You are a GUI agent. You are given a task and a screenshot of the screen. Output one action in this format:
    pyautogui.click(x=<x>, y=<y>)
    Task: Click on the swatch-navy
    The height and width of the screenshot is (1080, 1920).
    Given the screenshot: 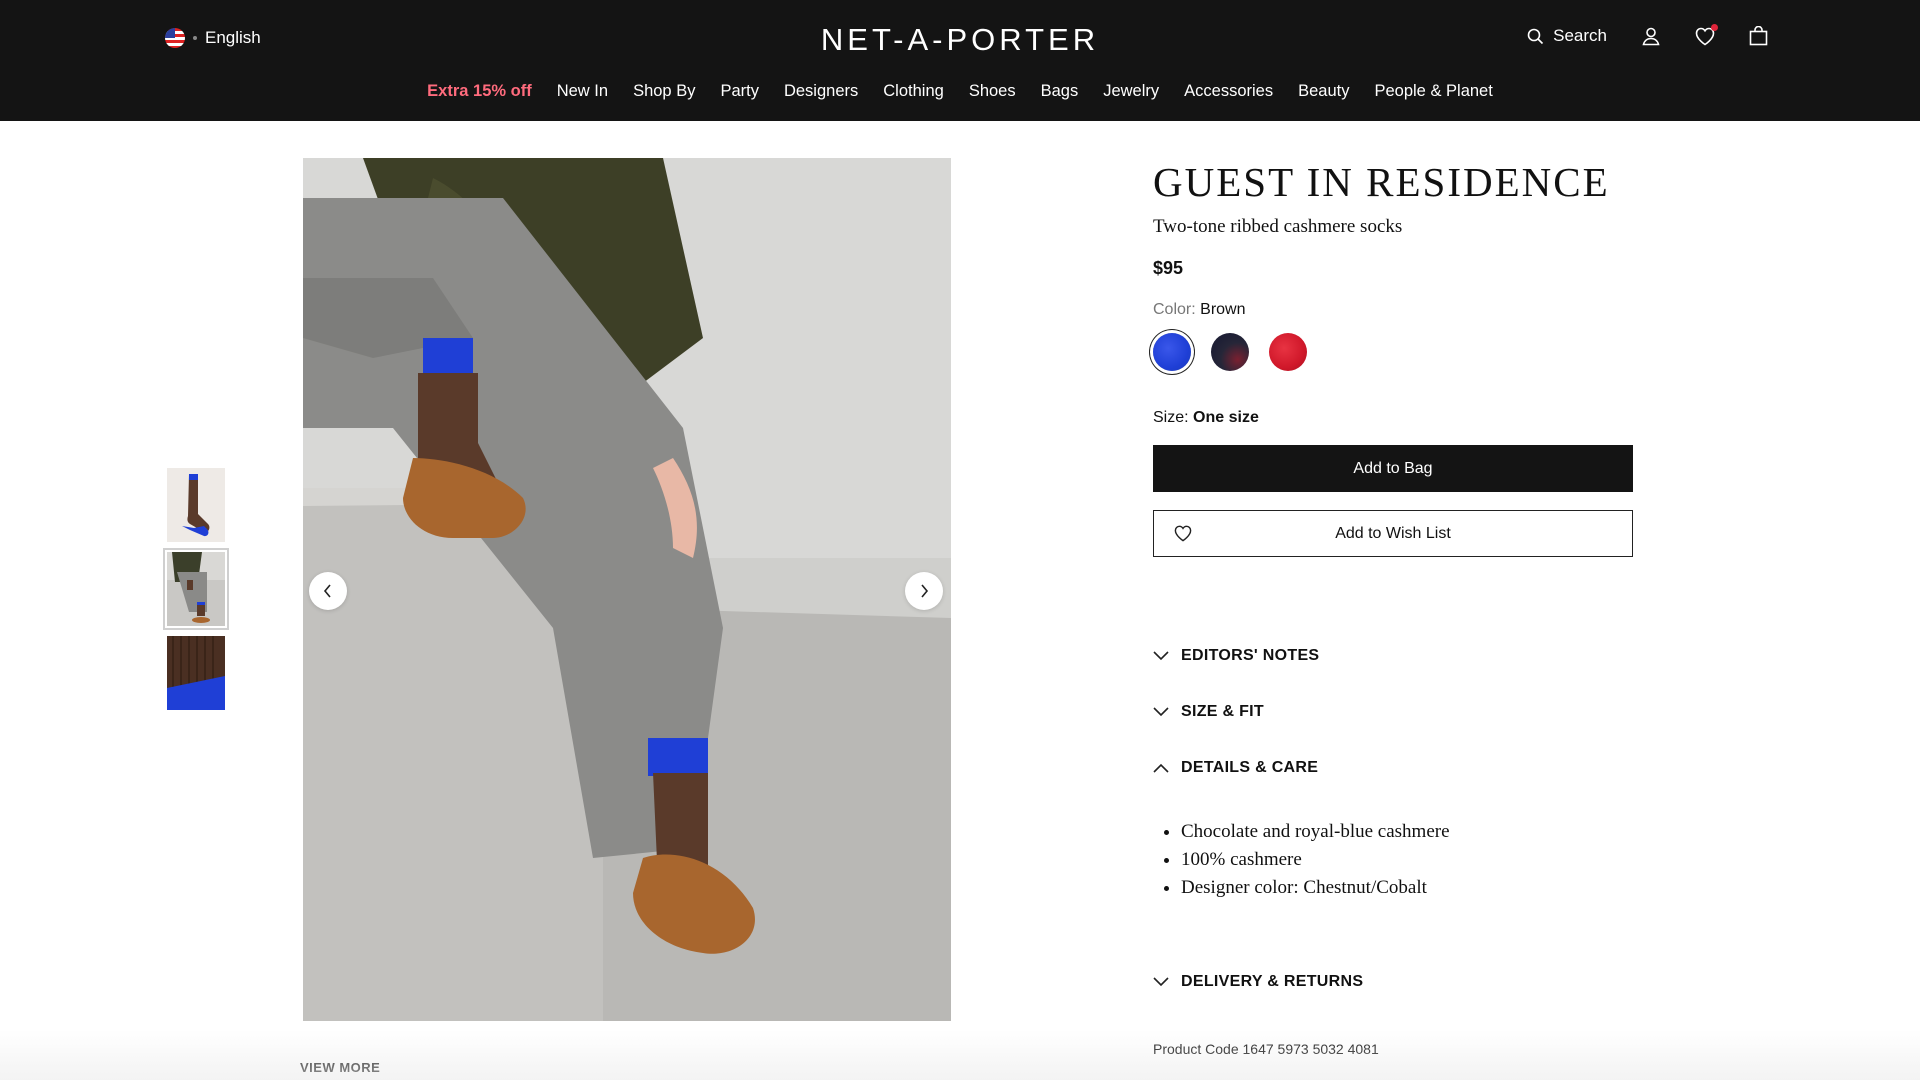 What is the action you would take?
    pyautogui.click(x=1230, y=352)
    